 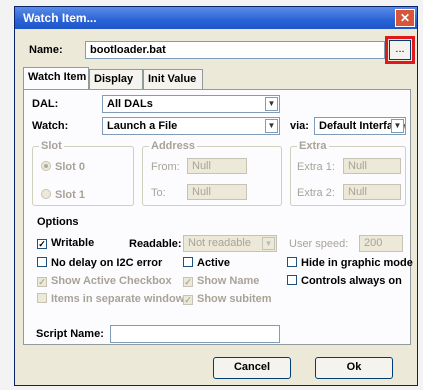 I want to click on extra-2-label: Extra 2:, so click(x=316, y=193).